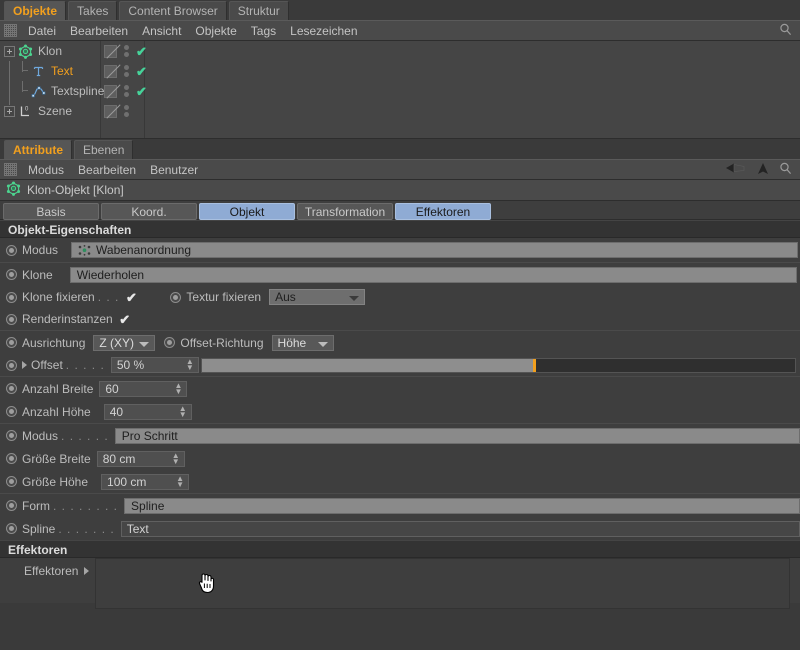 This screenshot has width=800, height=650. What do you see at coordinates (11, 250) in the screenshot?
I see `radio-modus` at bounding box center [11, 250].